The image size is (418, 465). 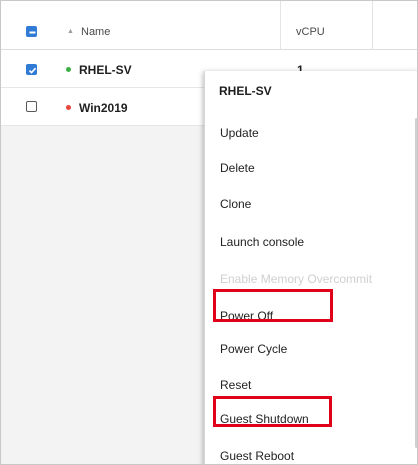 What do you see at coordinates (68, 69) in the screenshot?
I see `status-dot-running` at bounding box center [68, 69].